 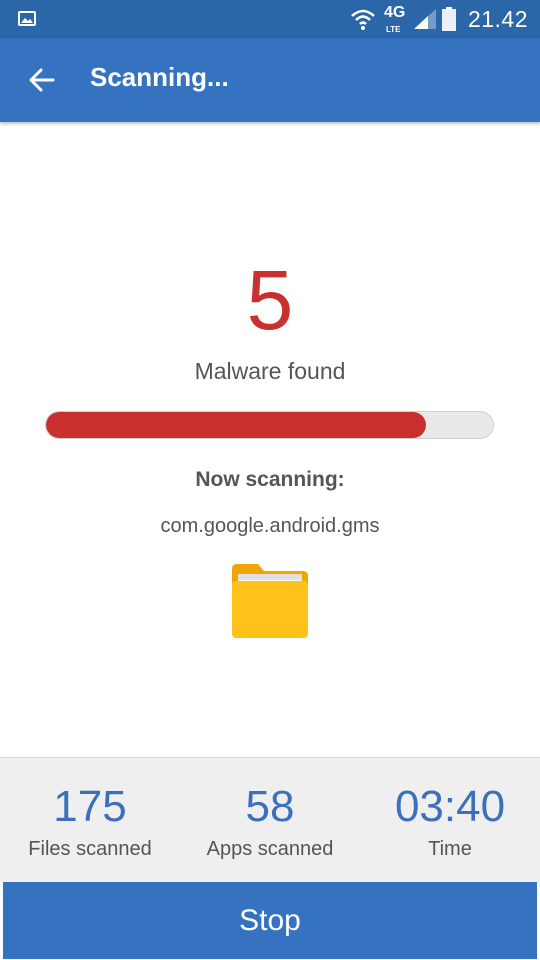 I want to click on wifi-icon, so click(x=363, y=19).